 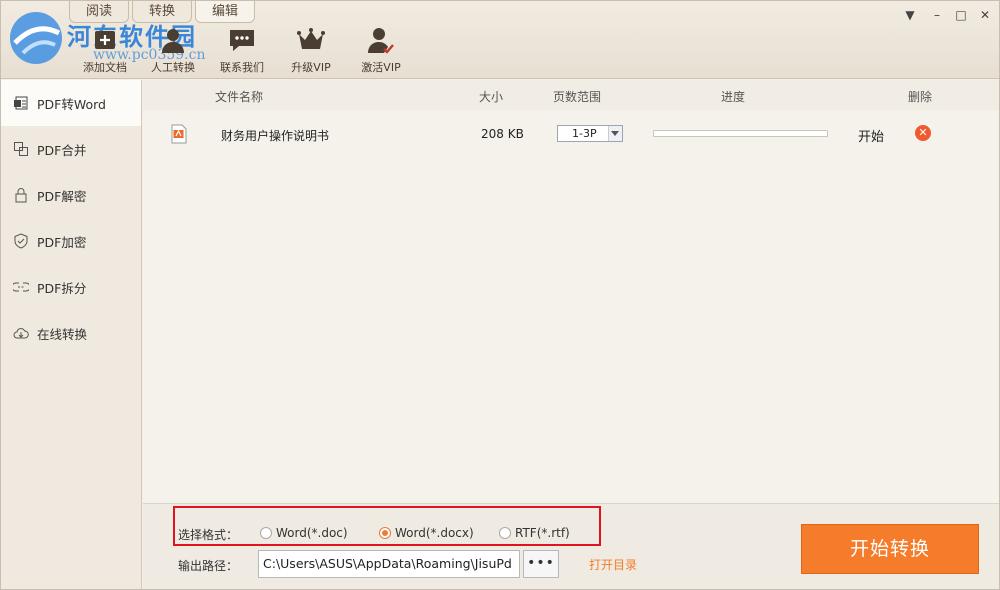 I want to click on contact-us-button: 联系我们, so click(x=242, y=50).